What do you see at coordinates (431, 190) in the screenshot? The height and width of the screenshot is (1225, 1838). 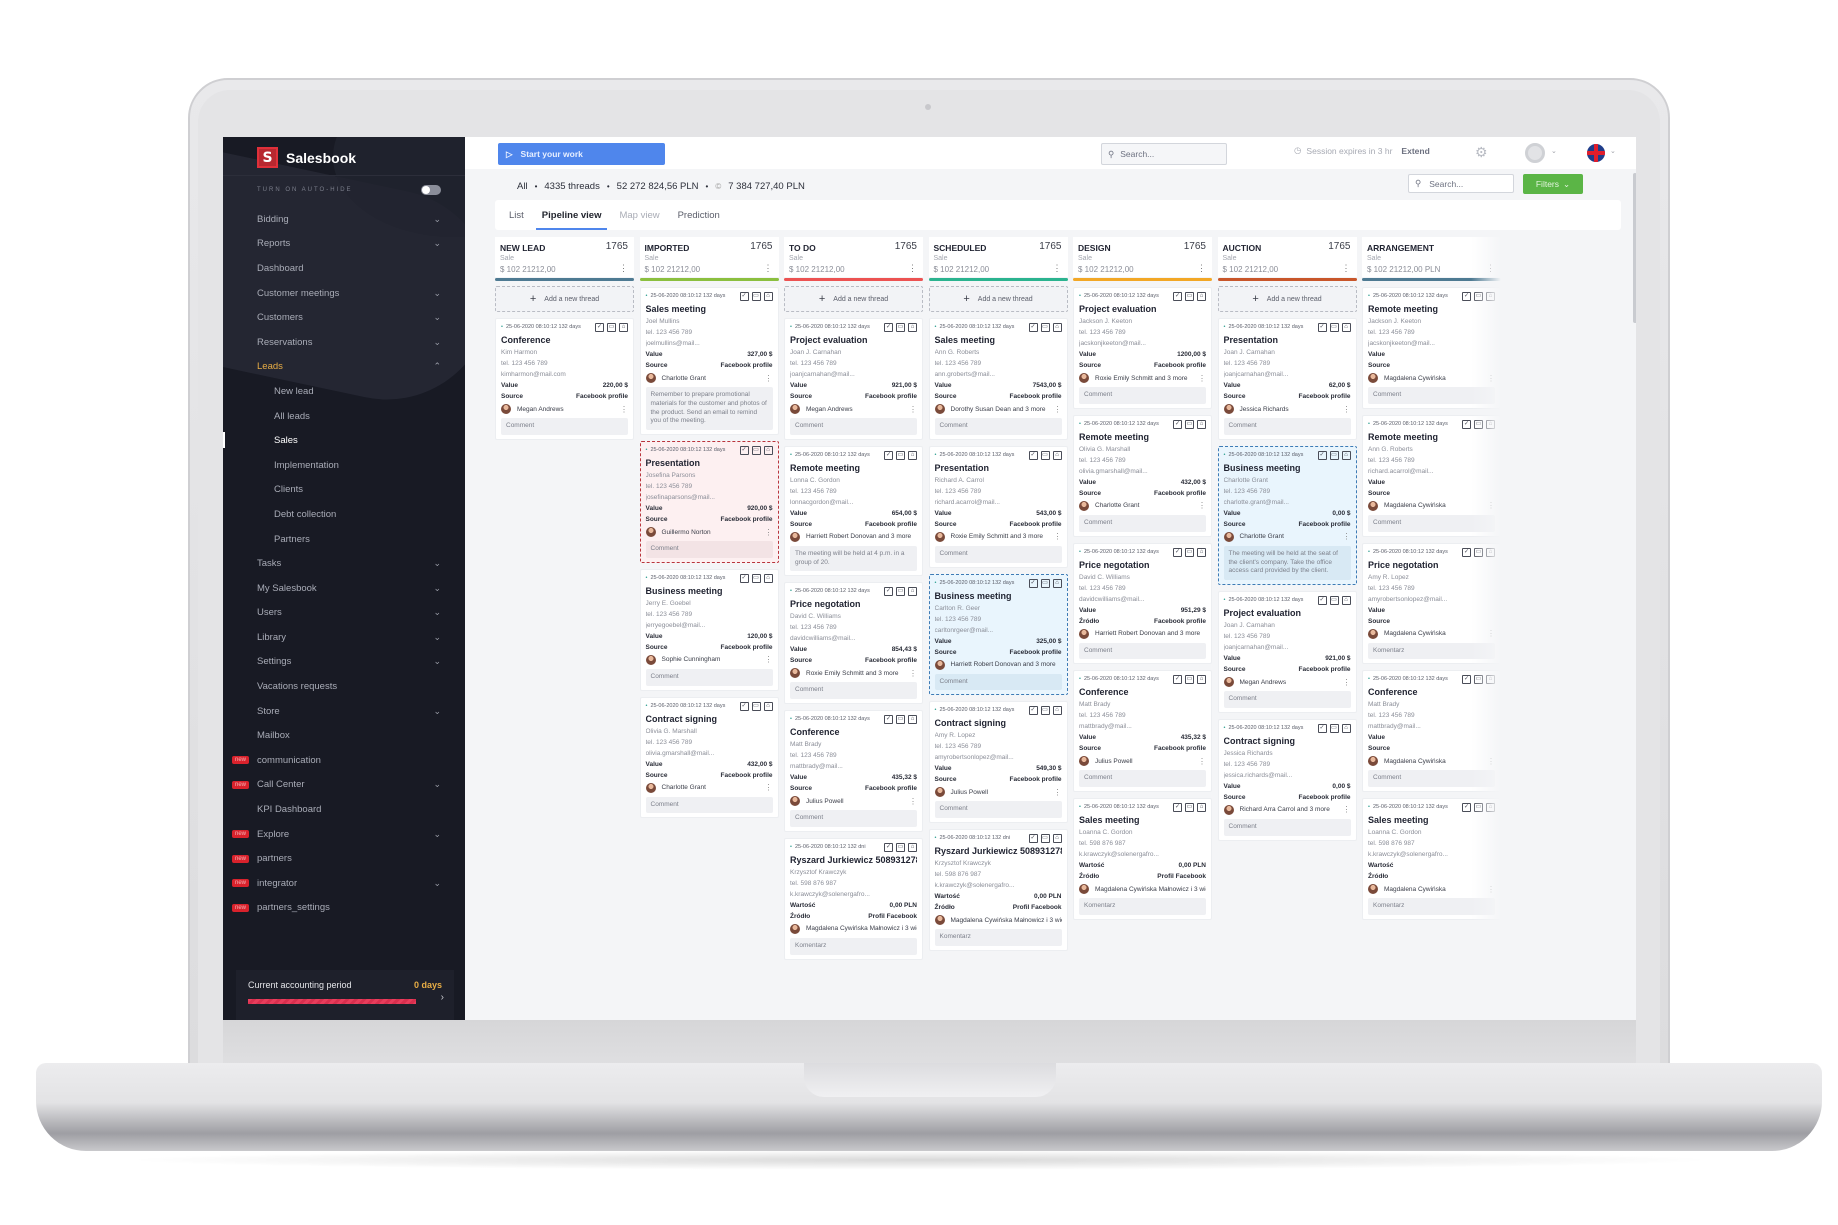 I see `autohide-toggle` at bounding box center [431, 190].